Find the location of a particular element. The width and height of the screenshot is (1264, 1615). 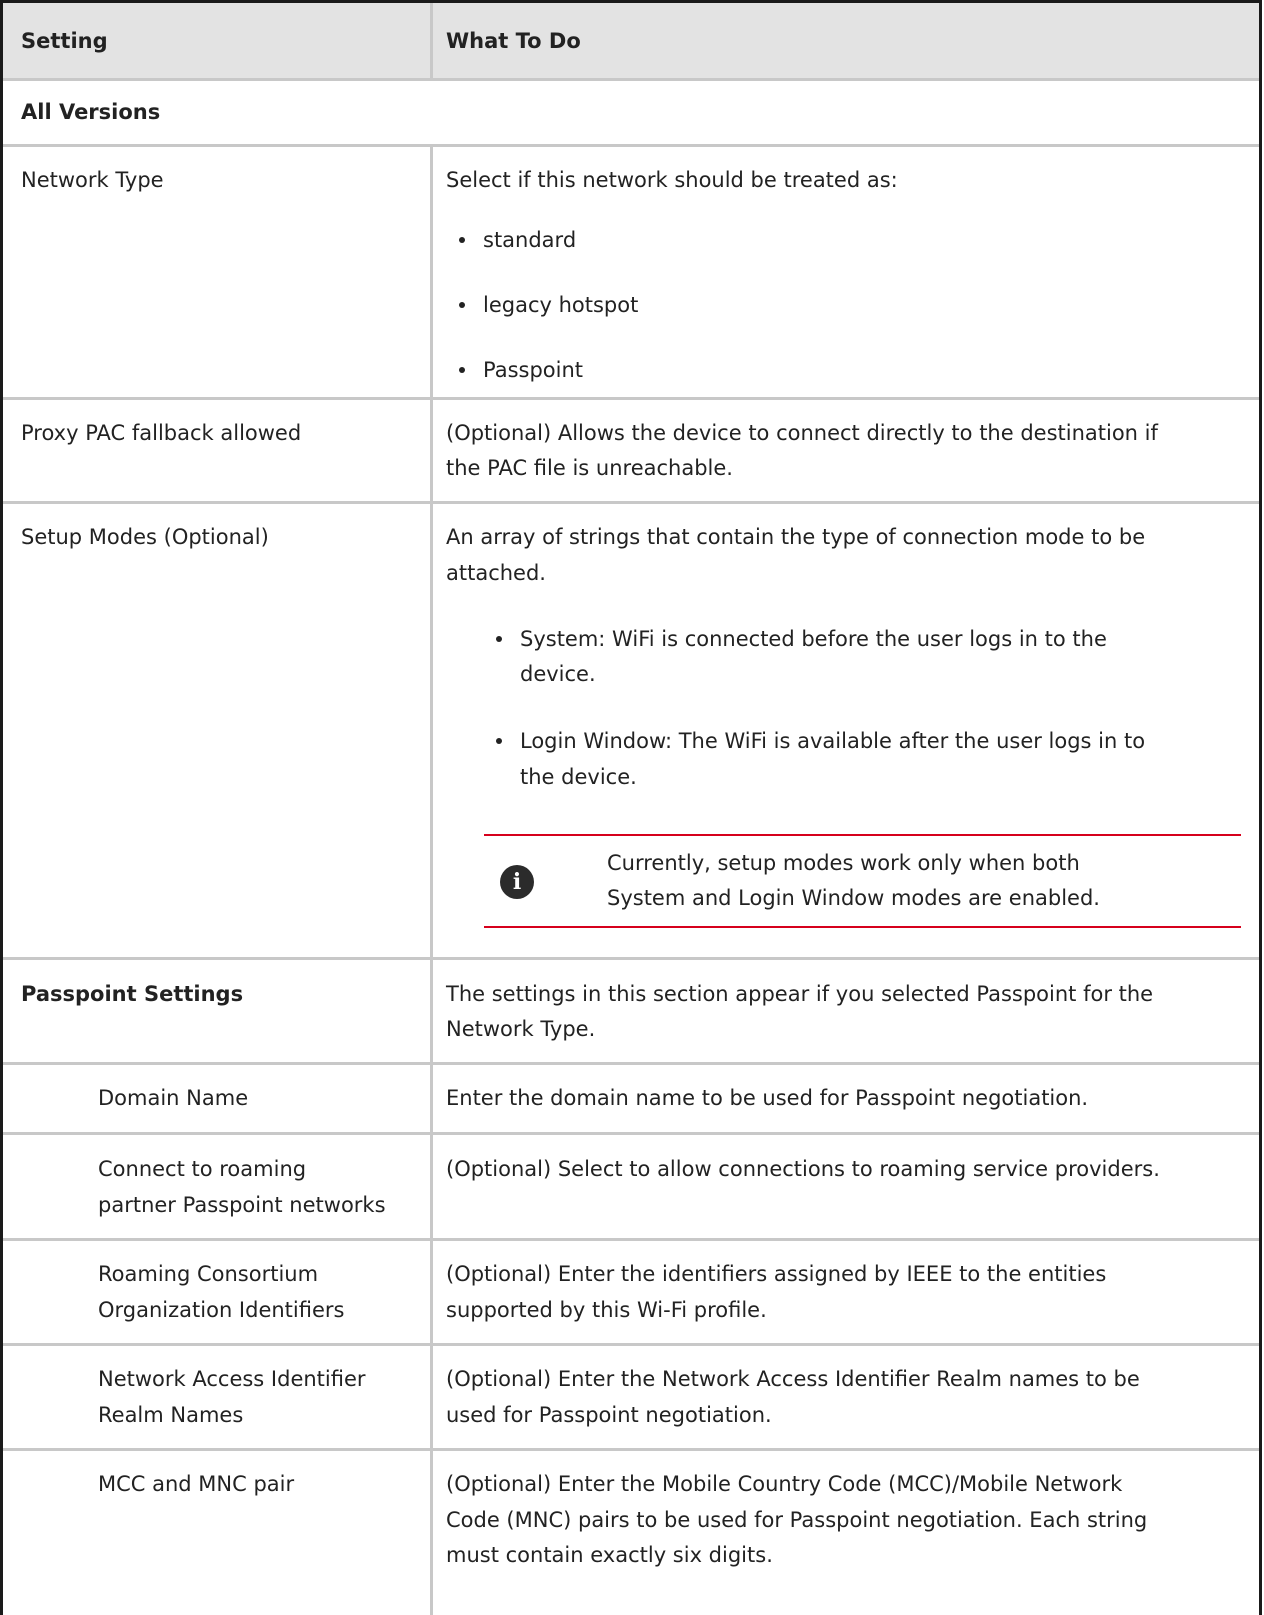

setting-nai-realm: Network Access Identifier is located at coordinates (232, 1379).